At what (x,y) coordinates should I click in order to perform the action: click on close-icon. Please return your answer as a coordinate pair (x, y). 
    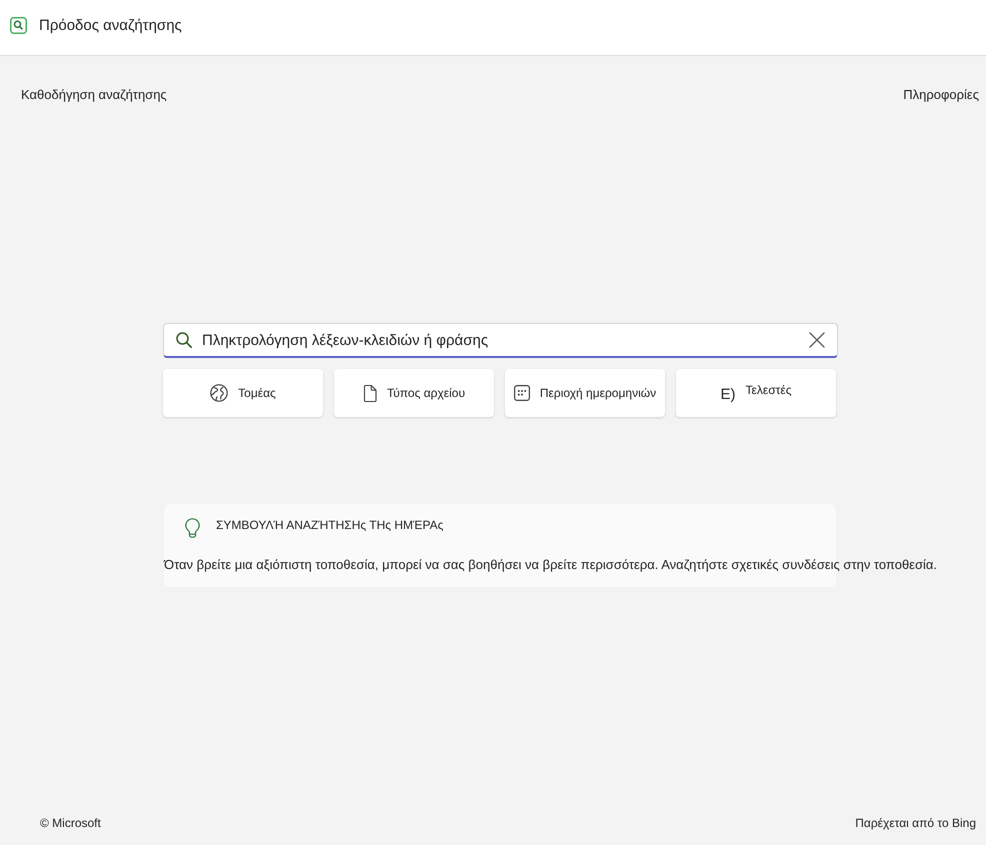
    Looking at the image, I should click on (817, 340).